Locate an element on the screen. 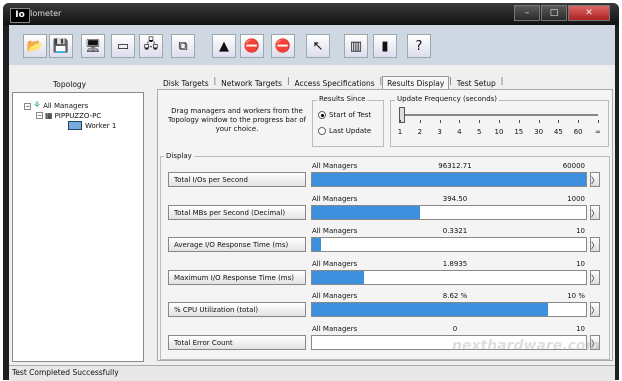 The image size is (622, 381). open-config-button: 📂 is located at coordinates (35, 46).